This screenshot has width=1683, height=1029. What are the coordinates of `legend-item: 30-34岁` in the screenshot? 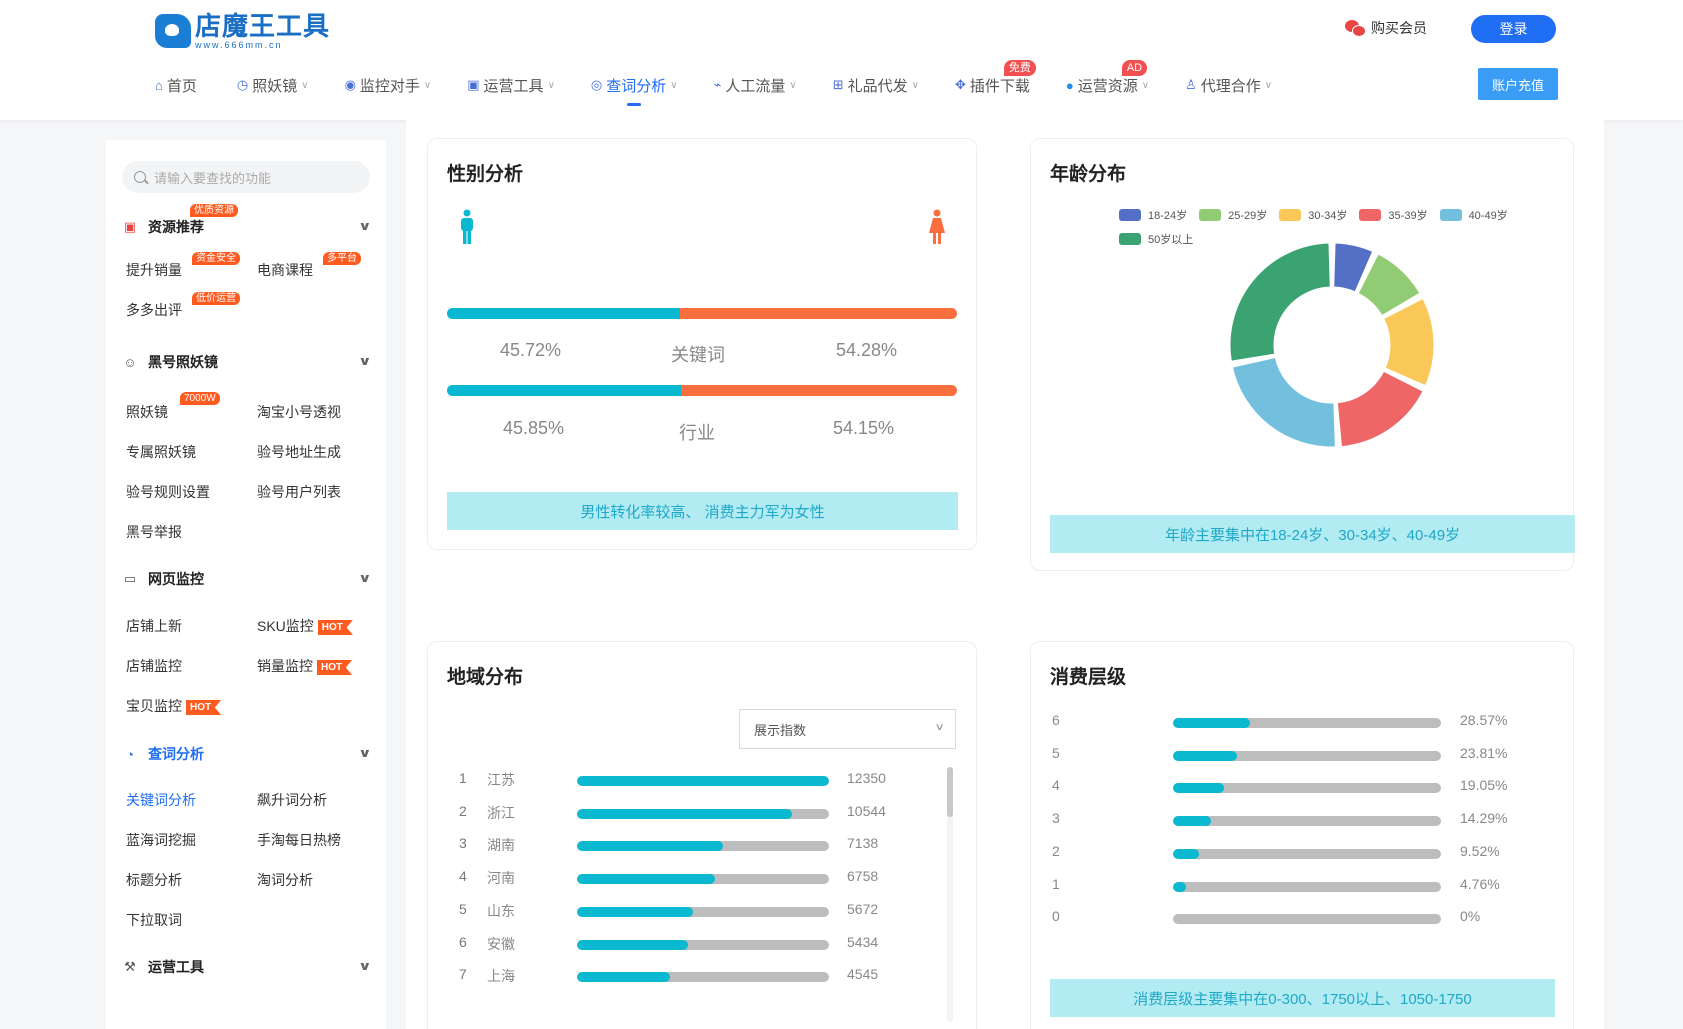 It's located at (1313, 215).